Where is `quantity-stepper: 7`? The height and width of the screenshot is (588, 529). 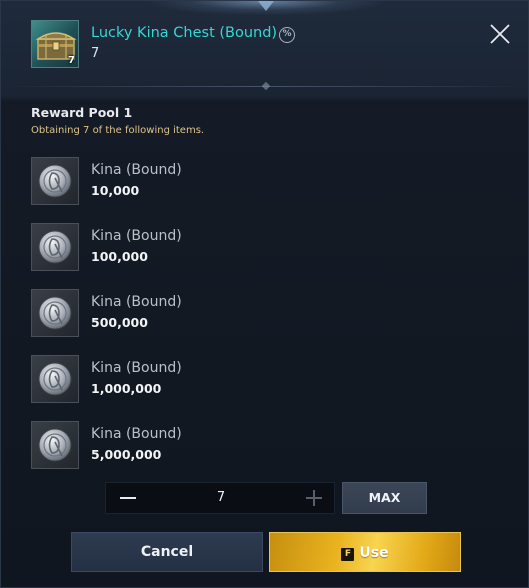
quantity-stepper: 7 is located at coordinates (220, 498).